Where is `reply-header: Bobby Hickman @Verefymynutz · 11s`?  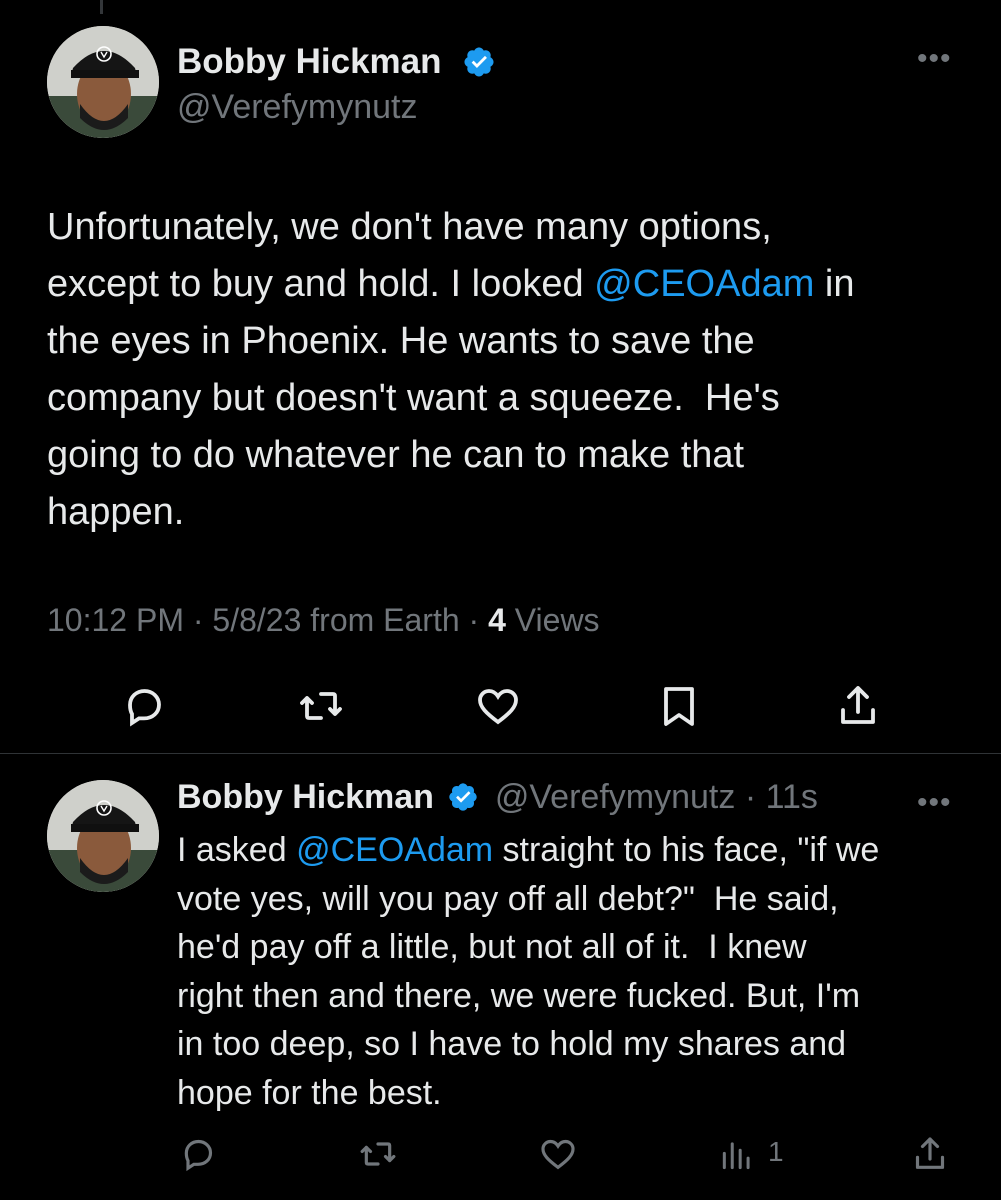
reply-header: Bobby Hickman @Verefymynutz · 11s is located at coordinates (497, 797).